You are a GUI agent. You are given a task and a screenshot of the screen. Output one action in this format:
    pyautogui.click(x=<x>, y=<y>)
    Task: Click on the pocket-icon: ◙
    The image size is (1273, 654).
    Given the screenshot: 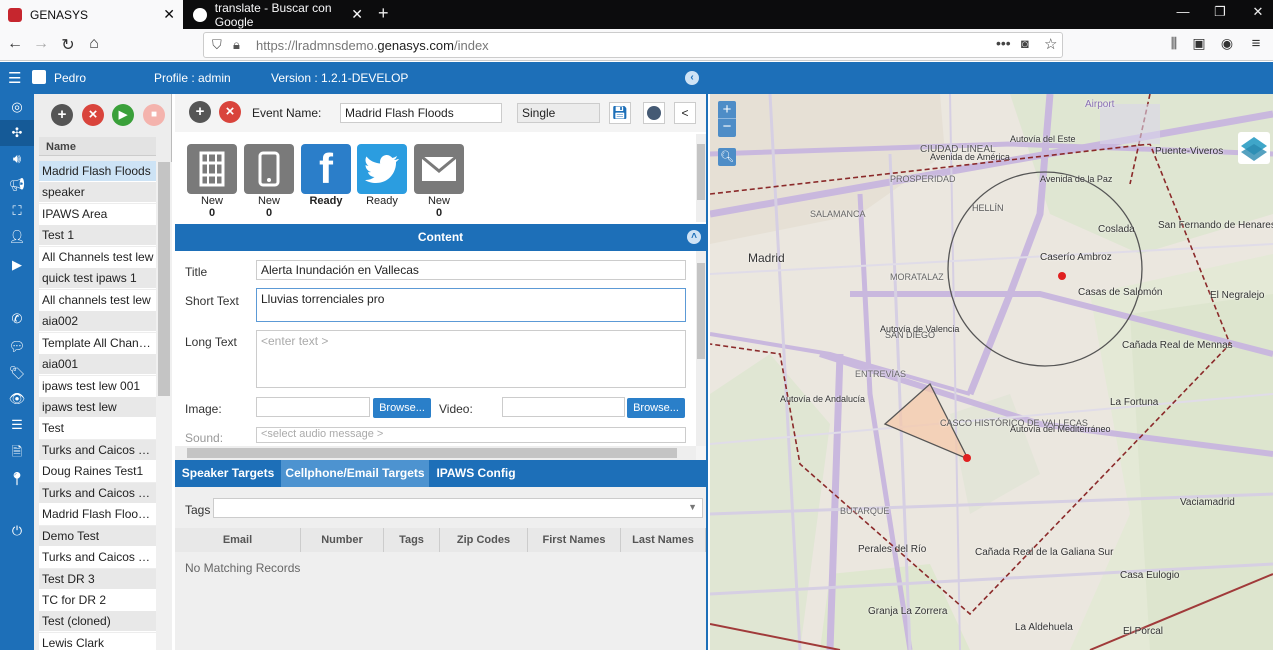 What is the action you would take?
    pyautogui.click(x=1025, y=43)
    